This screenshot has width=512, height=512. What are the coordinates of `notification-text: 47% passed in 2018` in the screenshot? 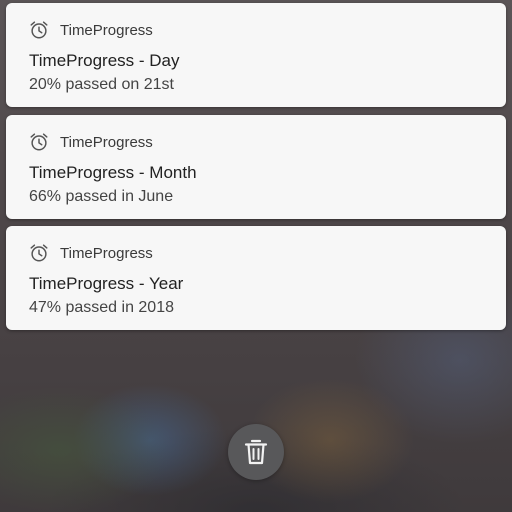 It's located at (101, 307).